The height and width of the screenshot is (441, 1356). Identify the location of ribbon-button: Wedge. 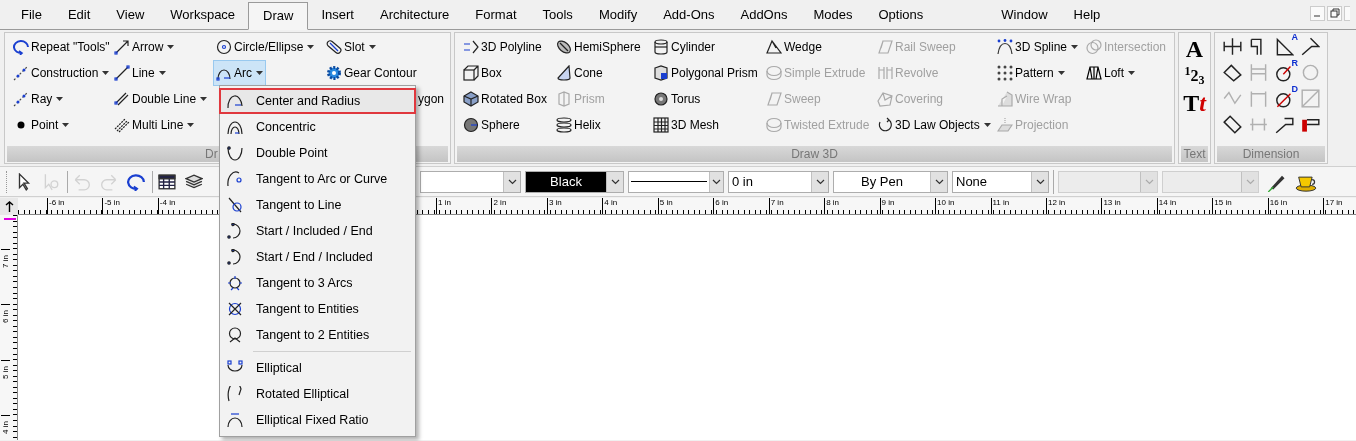
(794, 47).